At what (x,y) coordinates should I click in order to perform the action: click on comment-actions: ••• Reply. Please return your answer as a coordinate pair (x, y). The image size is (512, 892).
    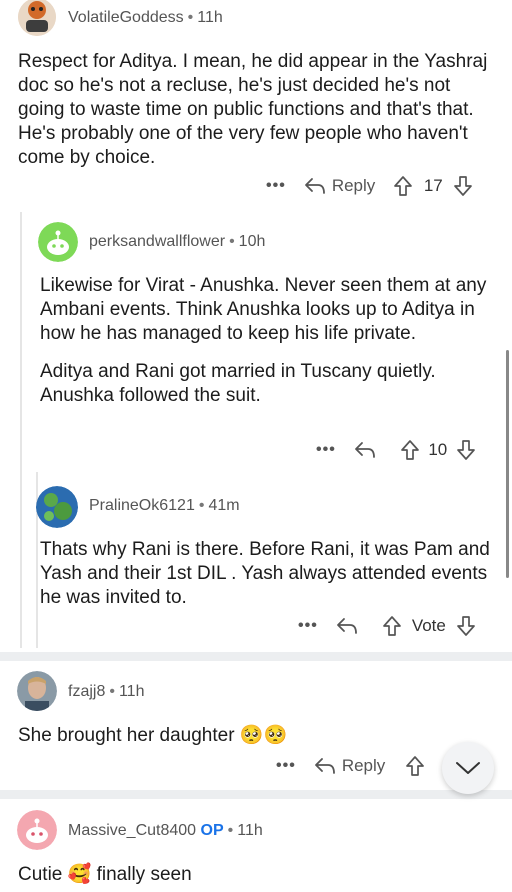
    Looking at the image, I should click on (359, 766).